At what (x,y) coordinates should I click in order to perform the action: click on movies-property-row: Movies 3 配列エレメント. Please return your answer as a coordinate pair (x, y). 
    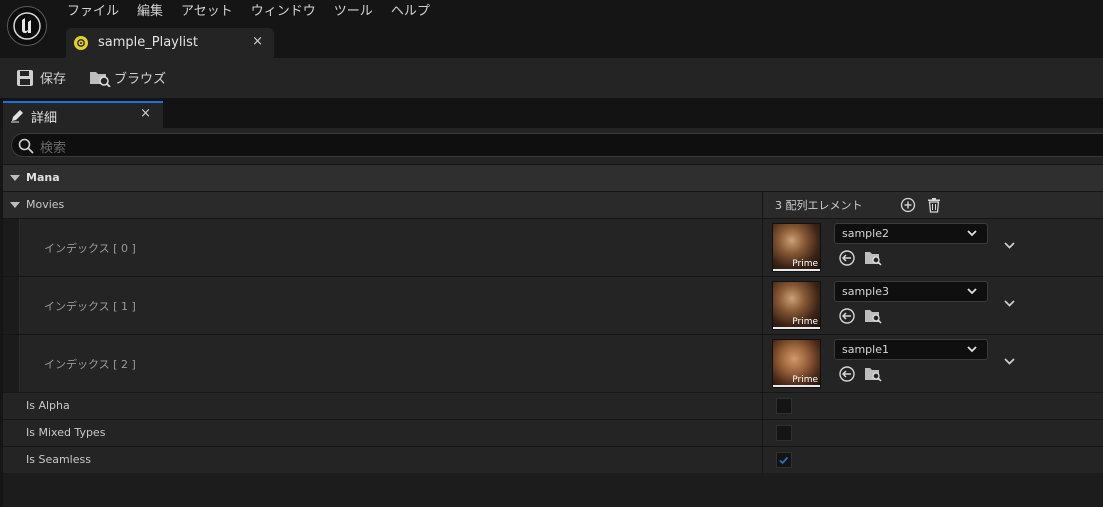
    Looking at the image, I should click on (553, 204).